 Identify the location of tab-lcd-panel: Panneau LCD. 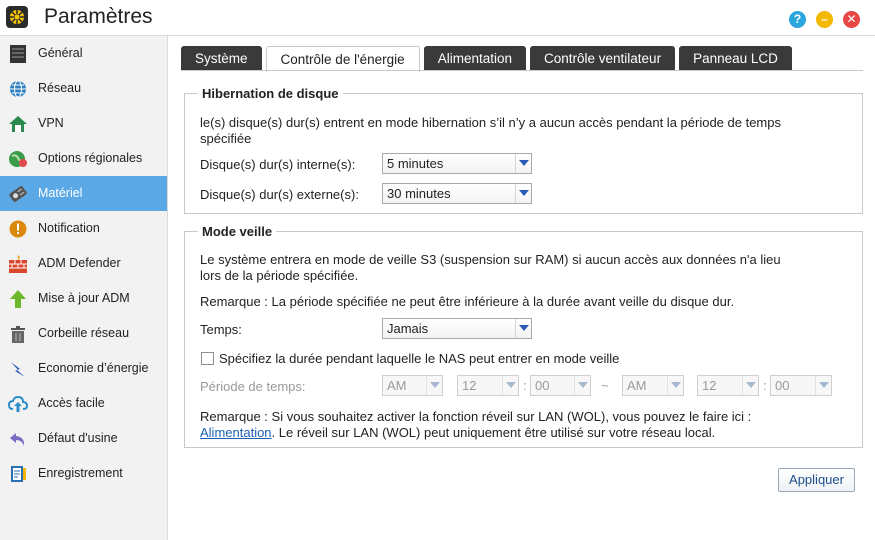
(735, 58).